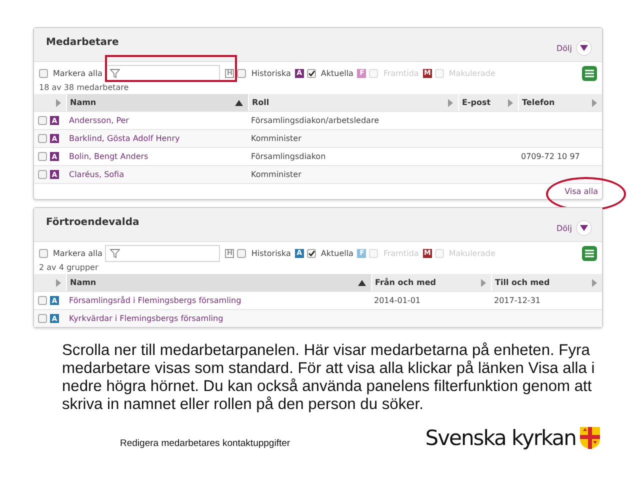  Describe the element at coordinates (397, 300) in the screenshot. I see `table-cell: 2014-01-01` at that location.